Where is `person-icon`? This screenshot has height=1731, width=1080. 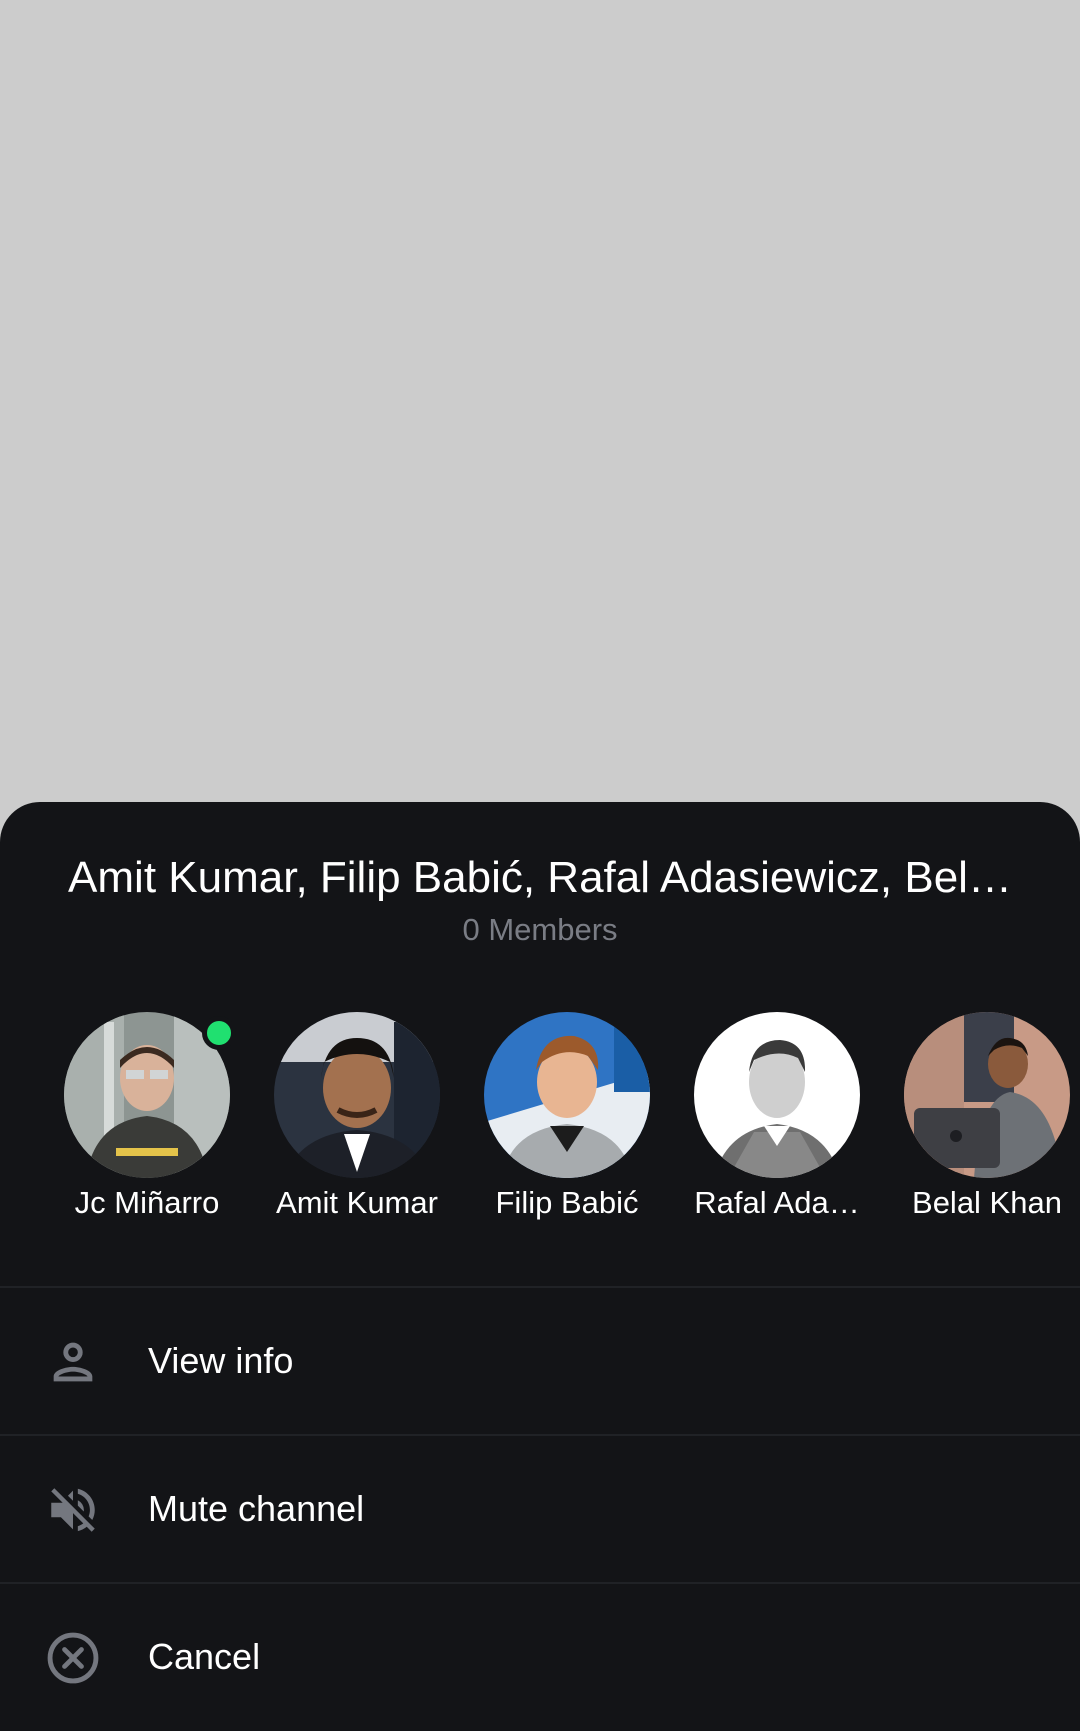
person-icon is located at coordinates (73, 1362).